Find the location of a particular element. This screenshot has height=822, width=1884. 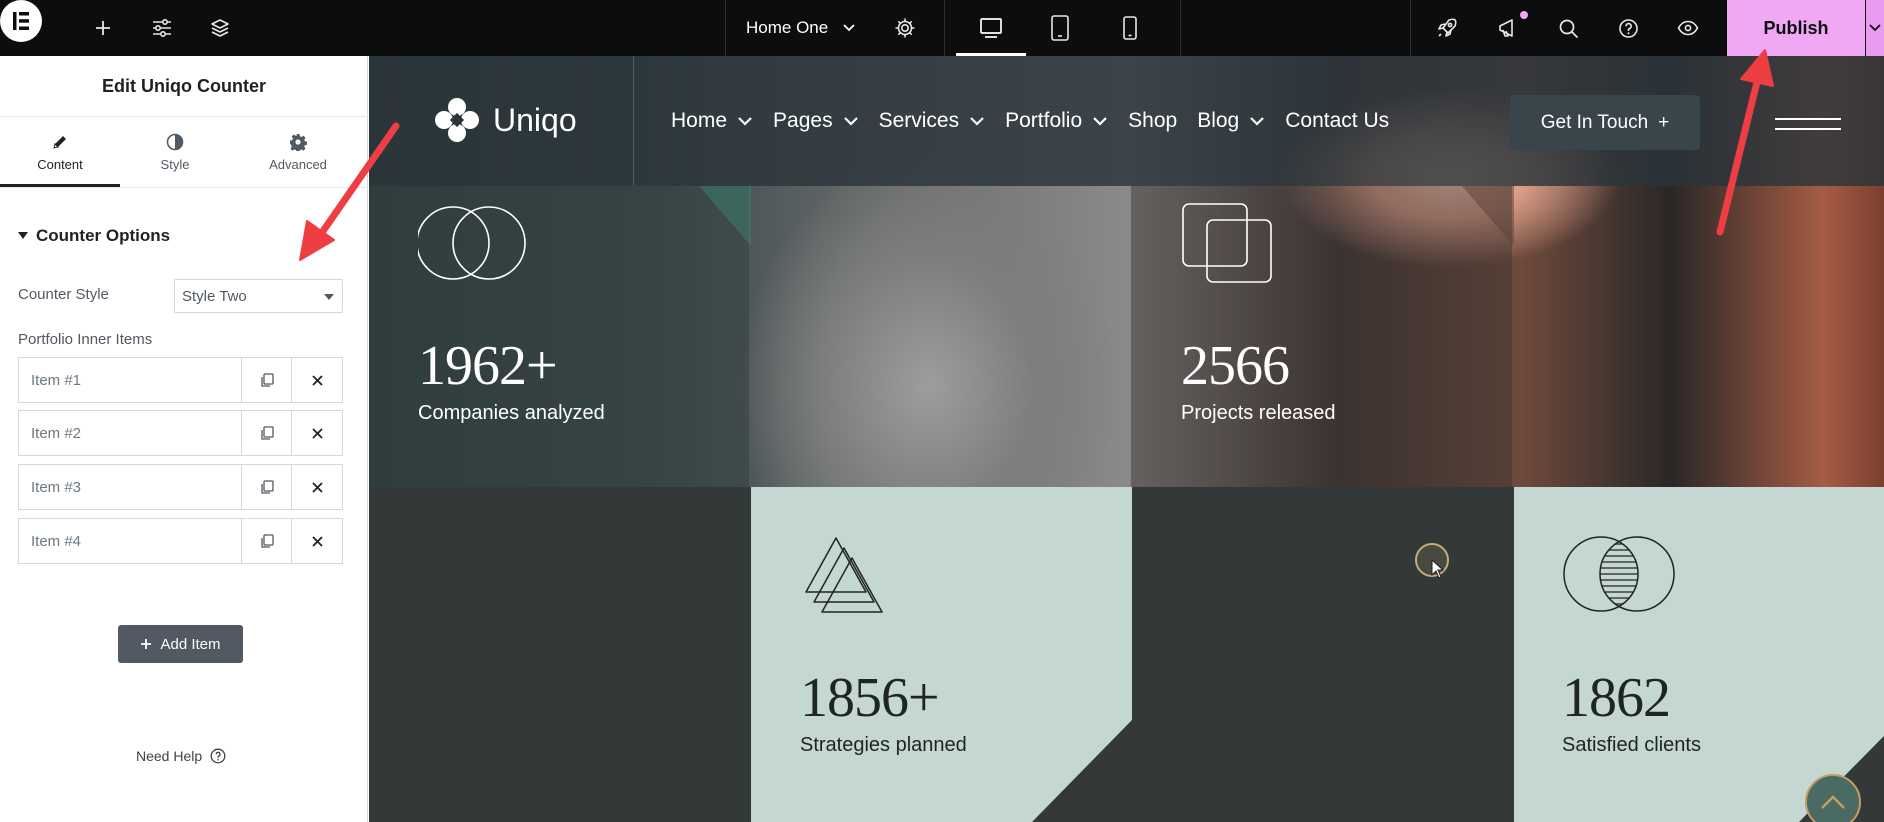

nav-item-blog: Blog is located at coordinates (1231, 121).